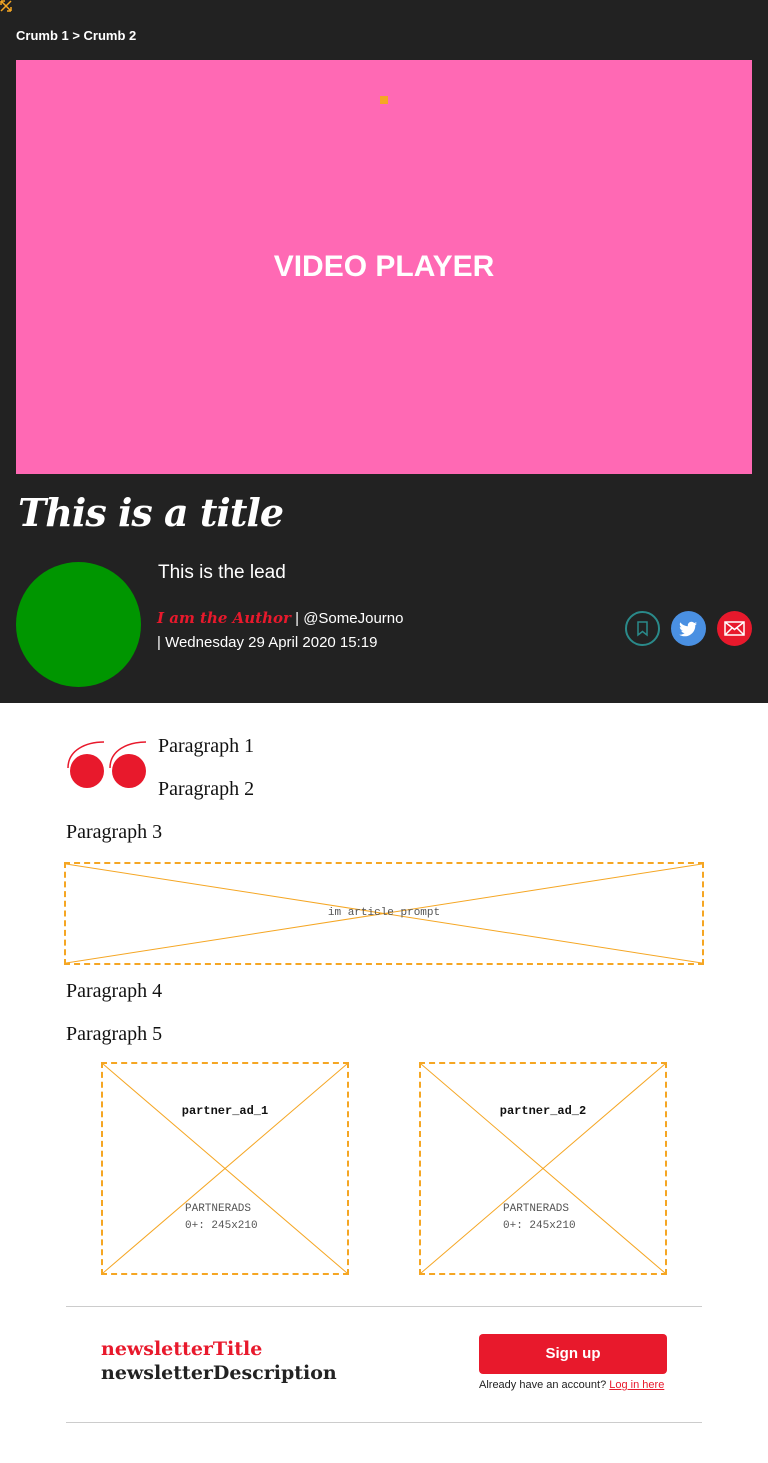  What do you see at coordinates (543, 1385) in the screenshot?
I see `login-prompt-text: Already have an account?` at bounding box center [543, 1385].